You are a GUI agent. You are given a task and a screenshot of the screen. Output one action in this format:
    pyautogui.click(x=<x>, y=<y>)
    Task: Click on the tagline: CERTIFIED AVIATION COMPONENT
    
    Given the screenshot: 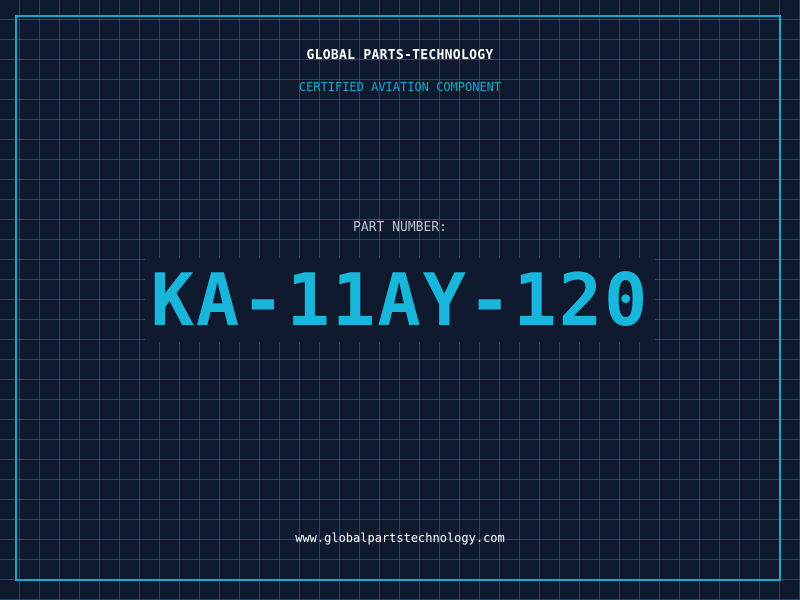 What is the action you would take?
    pyautogui.click(x=400, y=87)
    